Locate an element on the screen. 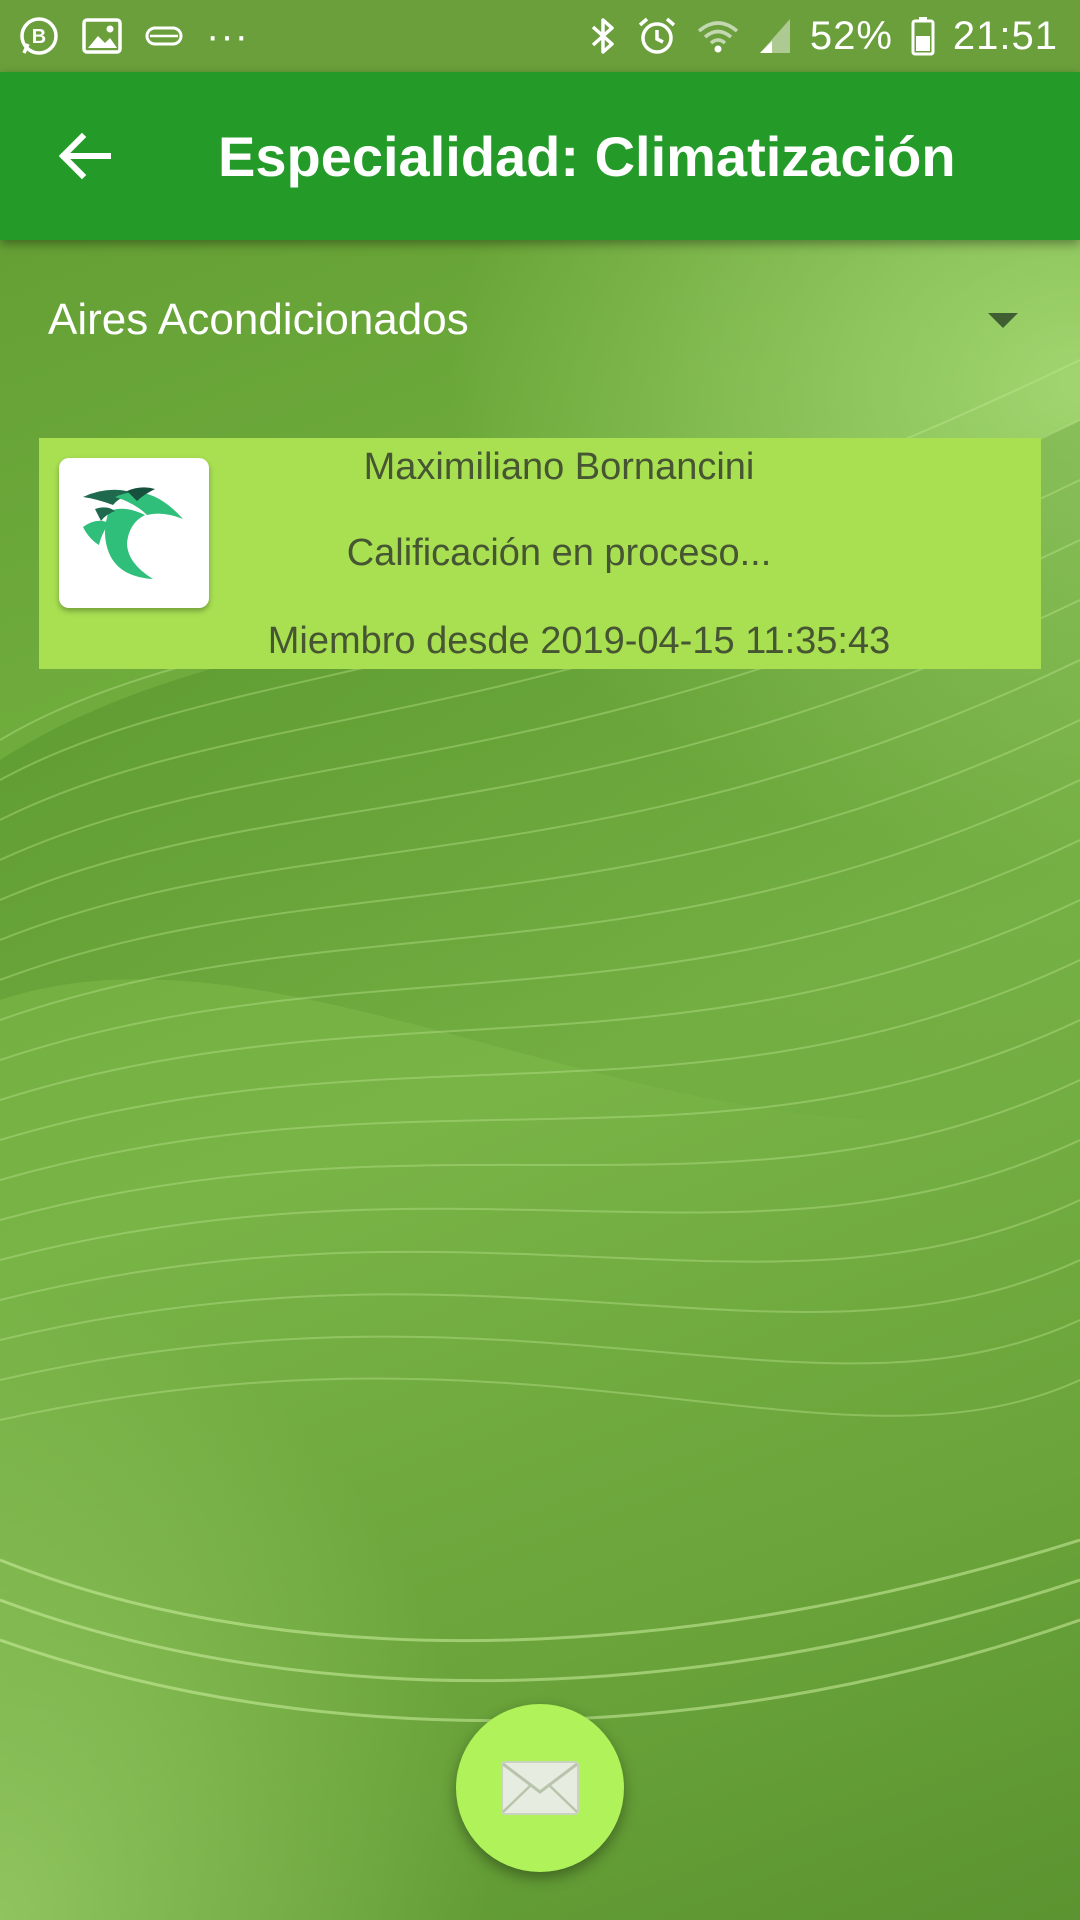 Image resolution: width=1080 pixels, height=1920 pixels. signal-icon is located at coordinates (775, 36).